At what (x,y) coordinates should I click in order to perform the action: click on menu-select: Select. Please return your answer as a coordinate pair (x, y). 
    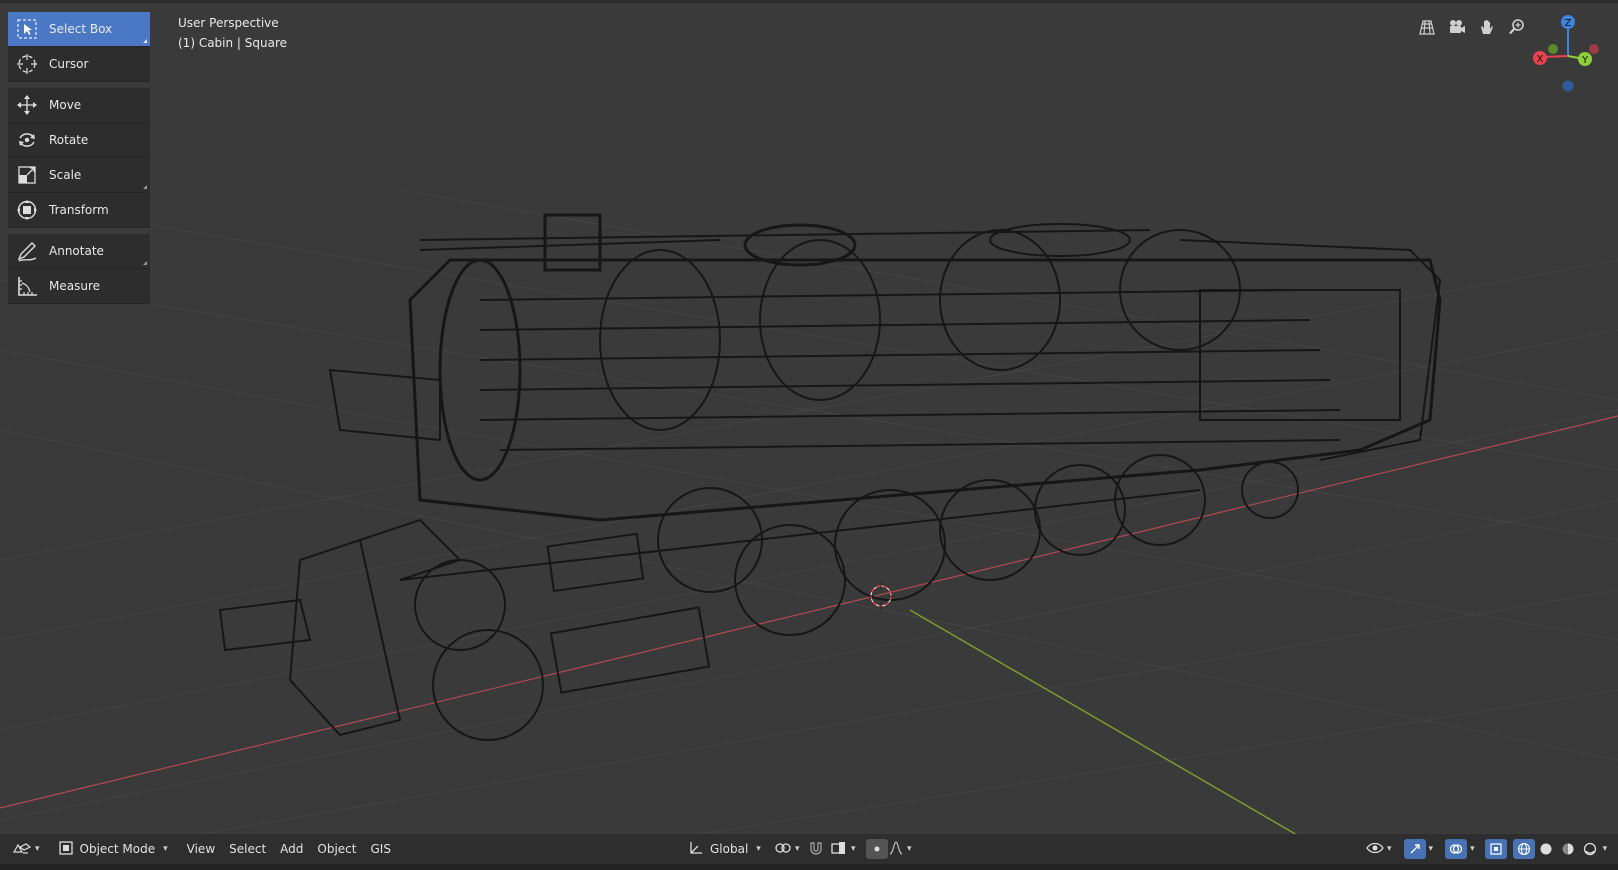
    Looking at the image, I should click on (247, 849).